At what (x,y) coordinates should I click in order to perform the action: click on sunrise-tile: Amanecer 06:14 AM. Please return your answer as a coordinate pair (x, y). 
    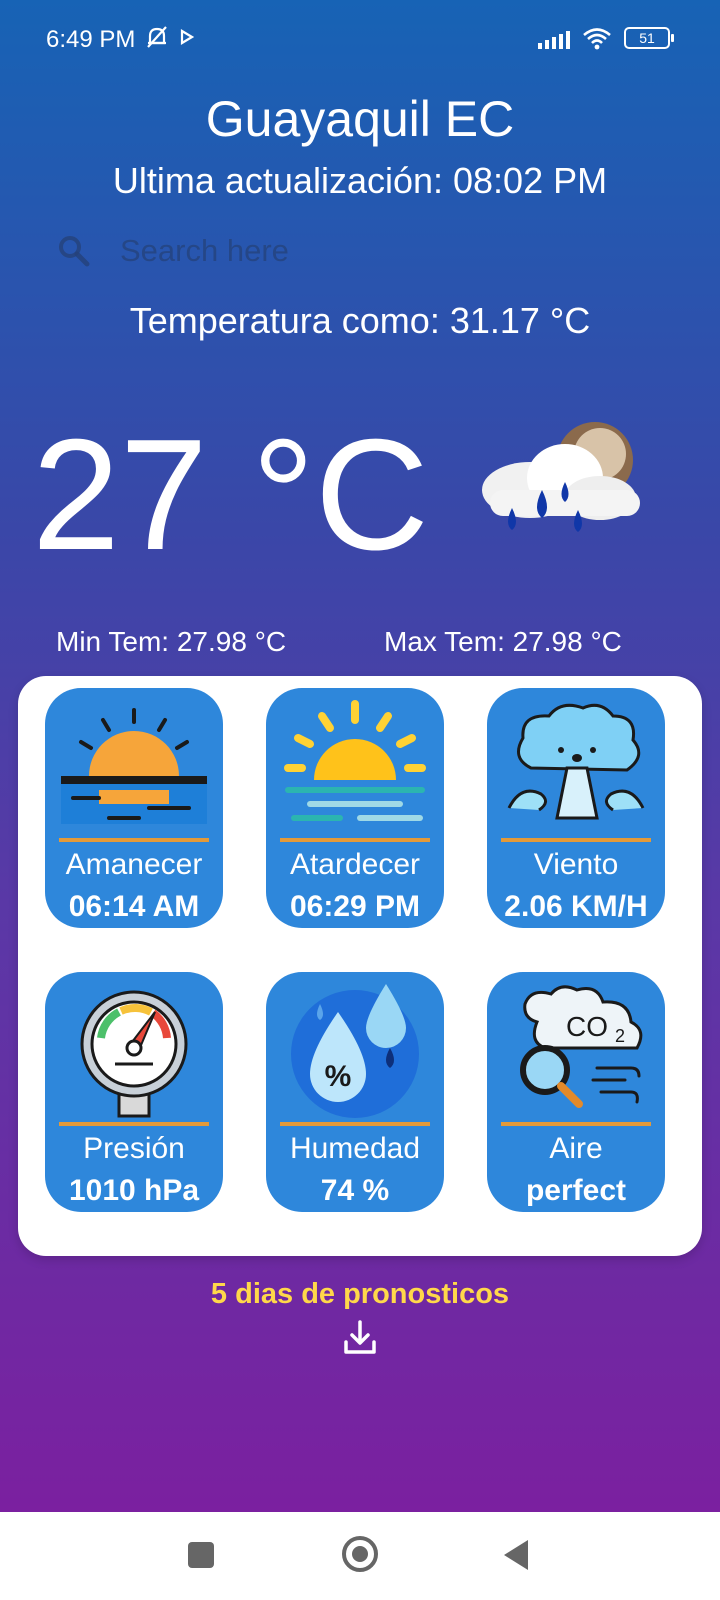
    Looking at the image, I should click on (134, 808).